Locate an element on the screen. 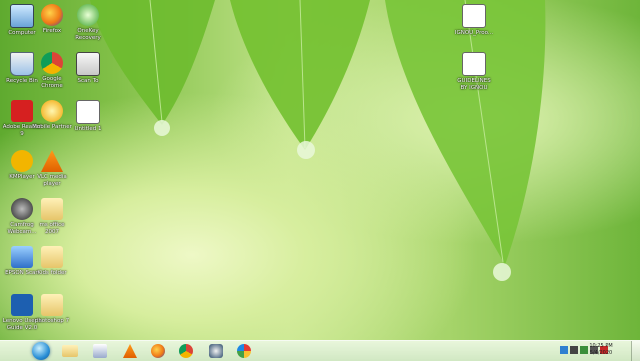 This screenshot has width=640, height=361. user-guide-icon is located at coordinates (22, 305).